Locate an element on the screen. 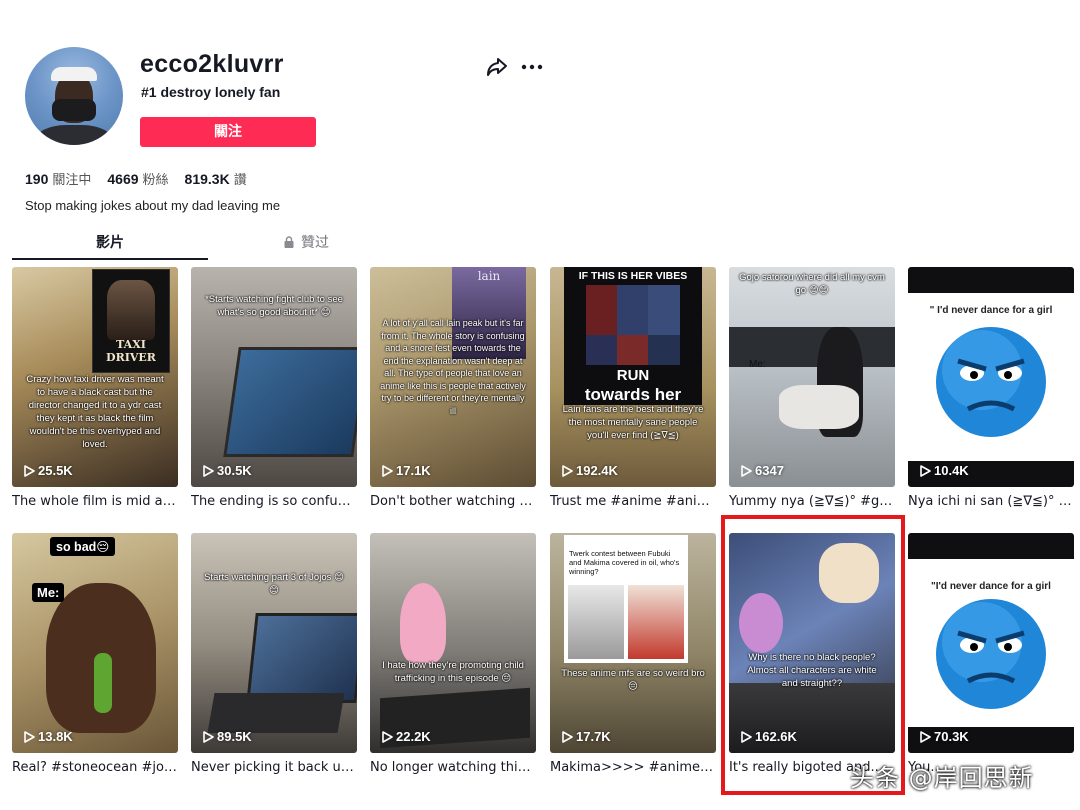  movie-poster: TAXI DRIVER is located at coordinates (131, 321).